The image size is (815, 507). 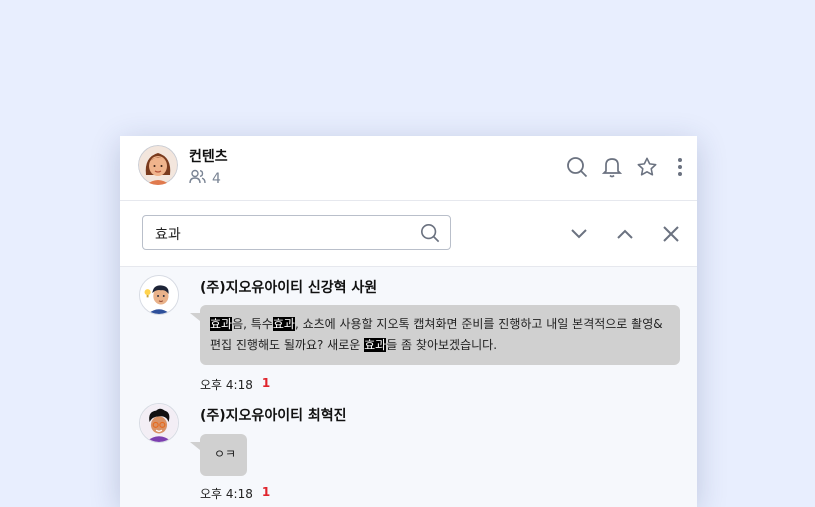 I want to click on message-text-segment: 음, 특수, so click(x=252, y=324).